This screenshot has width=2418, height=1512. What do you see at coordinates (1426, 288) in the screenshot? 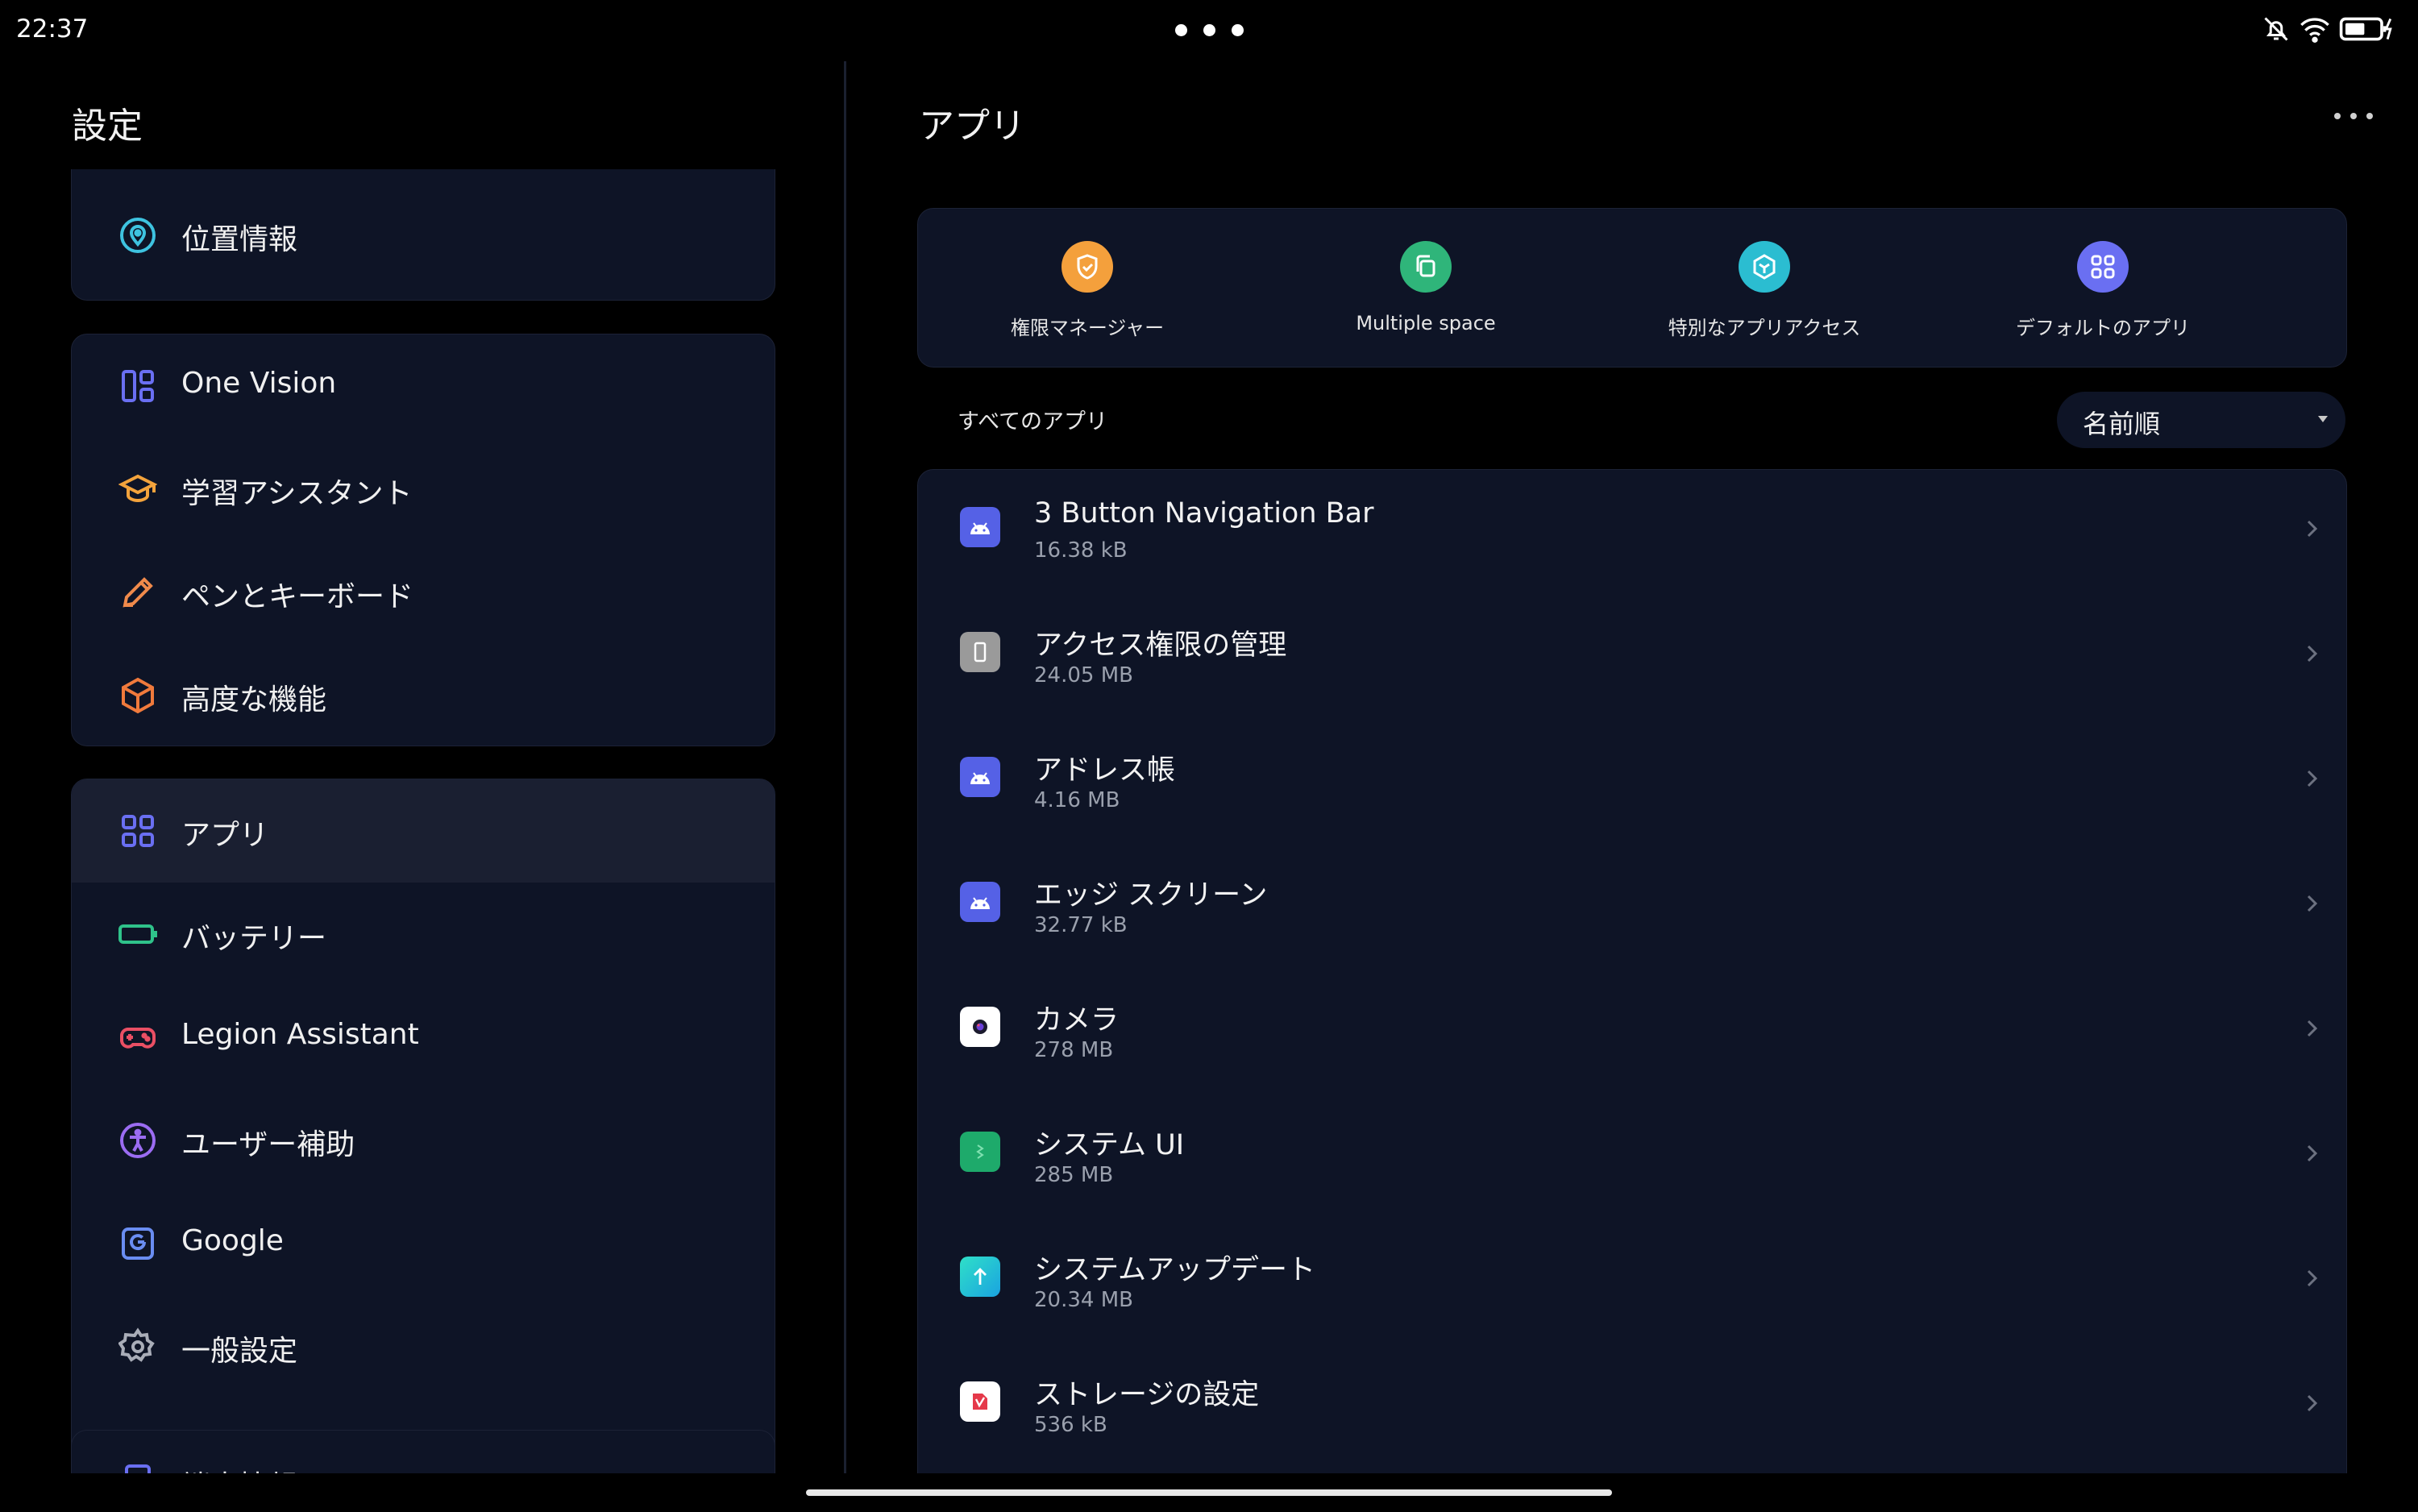
I see `shortcut-multiple-space: Multiple space` at bounding box center [1426, 288].